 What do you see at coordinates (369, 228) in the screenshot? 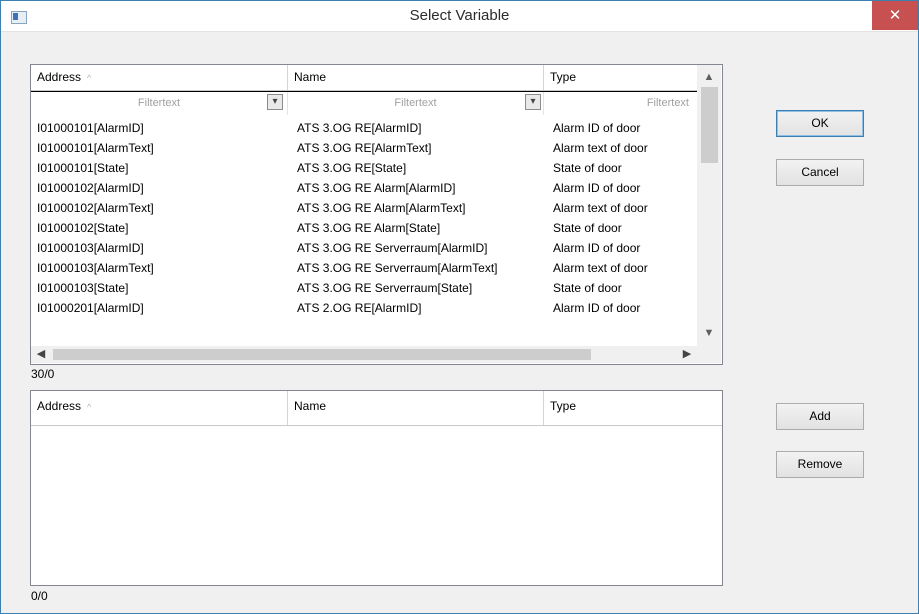
I see `cell-name: ATS 3.OG RE Alarm[State]` at bounding box center [369, 228].